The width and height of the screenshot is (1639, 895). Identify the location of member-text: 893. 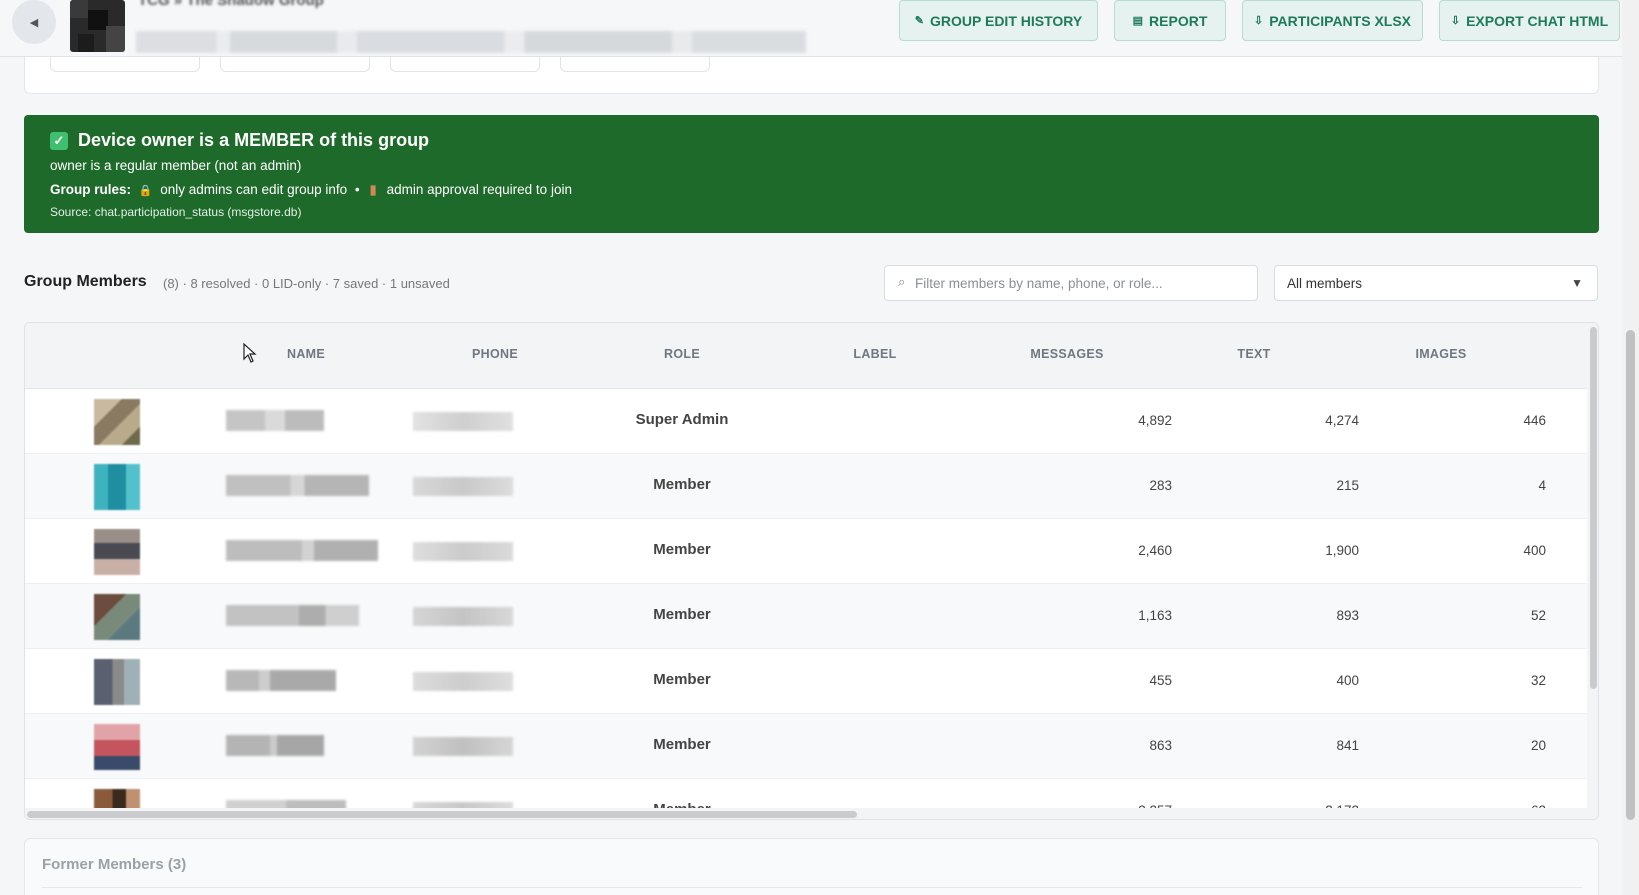
(1347, 615).